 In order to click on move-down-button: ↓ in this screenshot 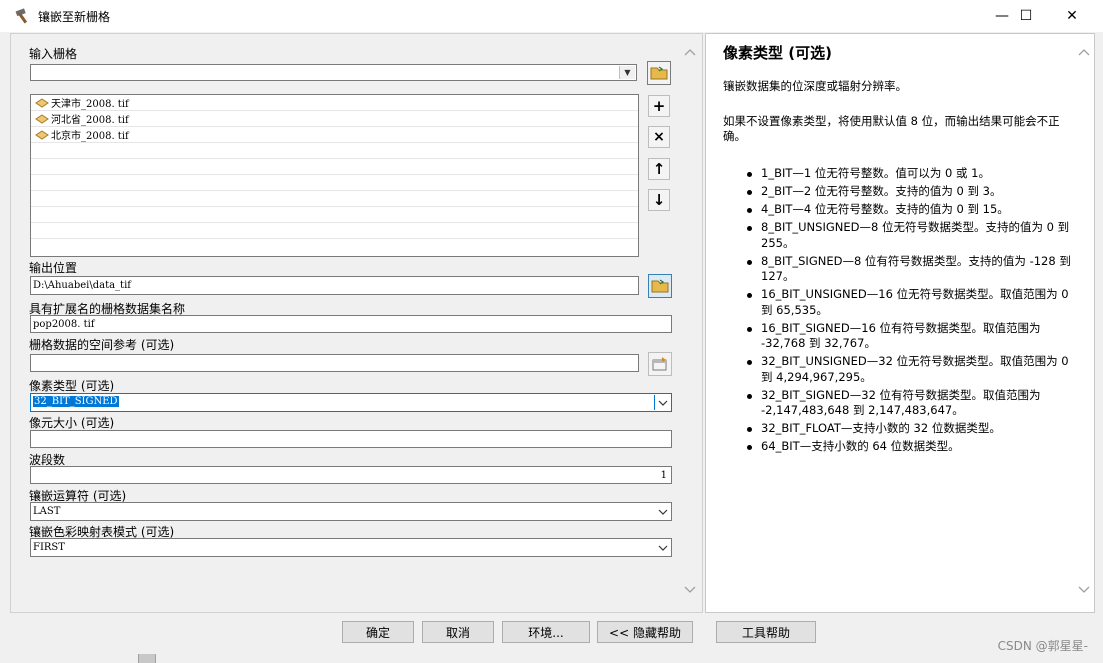, I will do `click(659, 200)`.